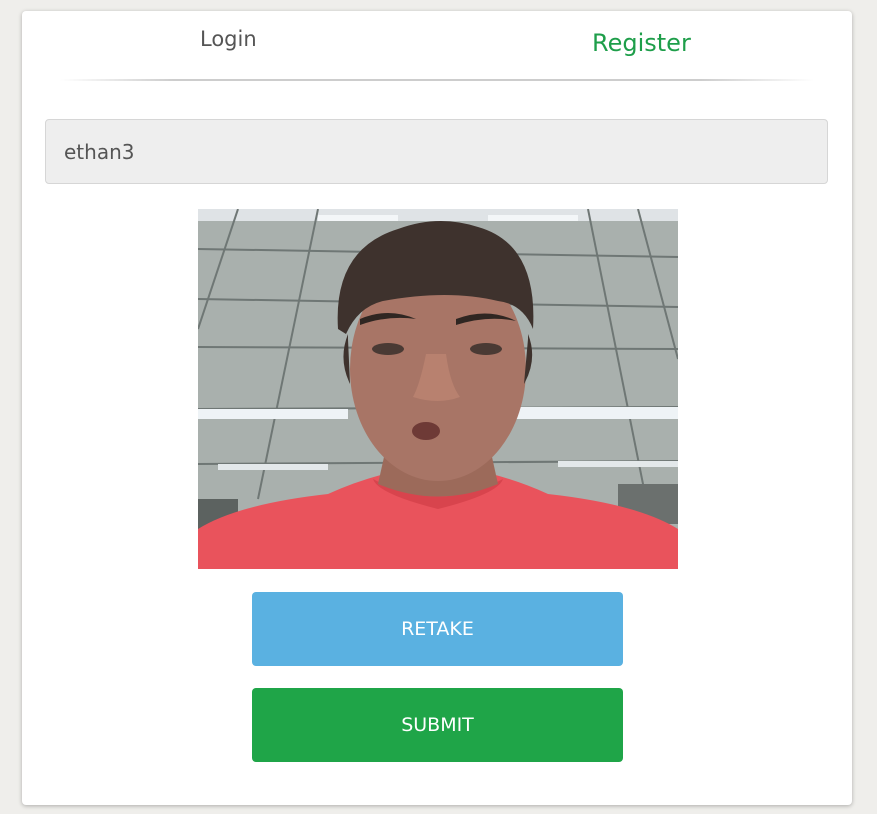  I want to click on username-input, so click(436, 151).